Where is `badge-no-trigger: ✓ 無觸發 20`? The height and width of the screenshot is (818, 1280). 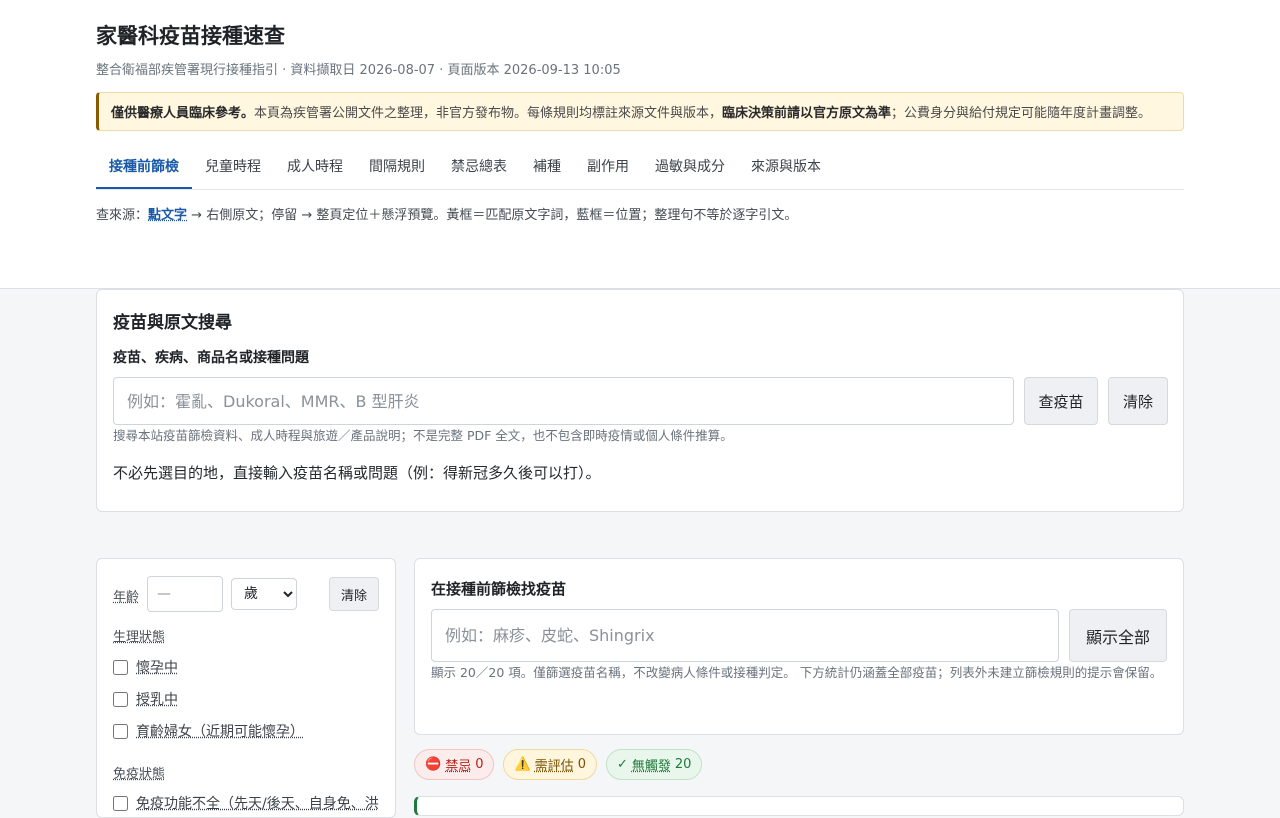
badge-no-trigger: ✓ 無觸發 20 is located at coordinates (654, 764).